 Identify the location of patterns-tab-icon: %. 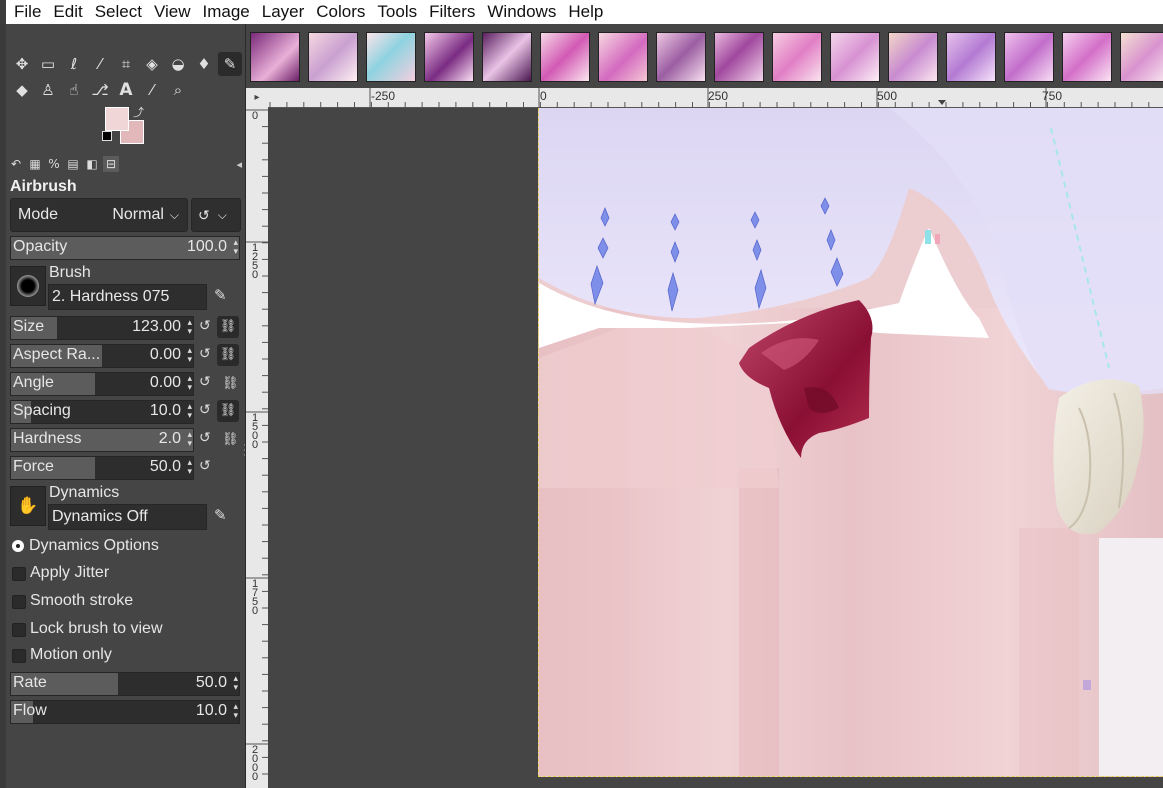
(54, 164).